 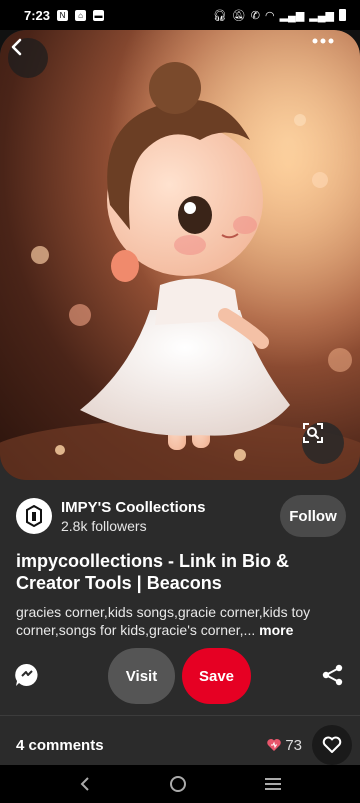 What do you see at coordinates (293, 745) in the screenshot?
I see `reaction-count-text: 73` at bounding box center [293, 745].